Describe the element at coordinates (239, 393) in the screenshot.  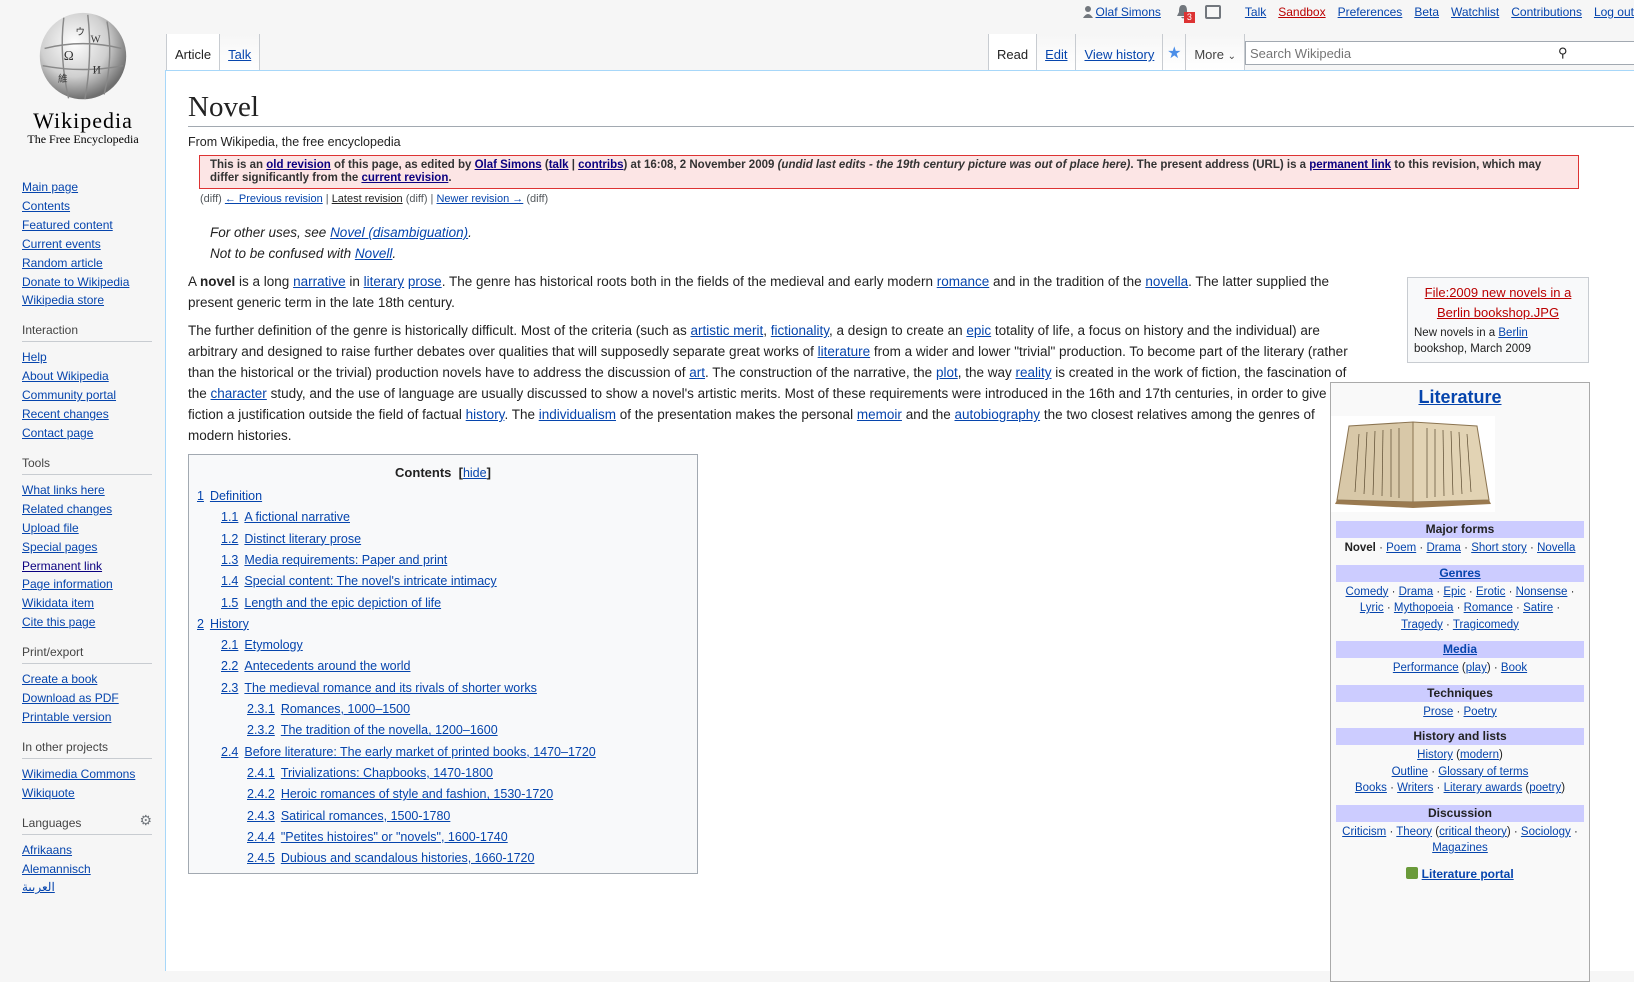
I see `link-character: character` at that location.